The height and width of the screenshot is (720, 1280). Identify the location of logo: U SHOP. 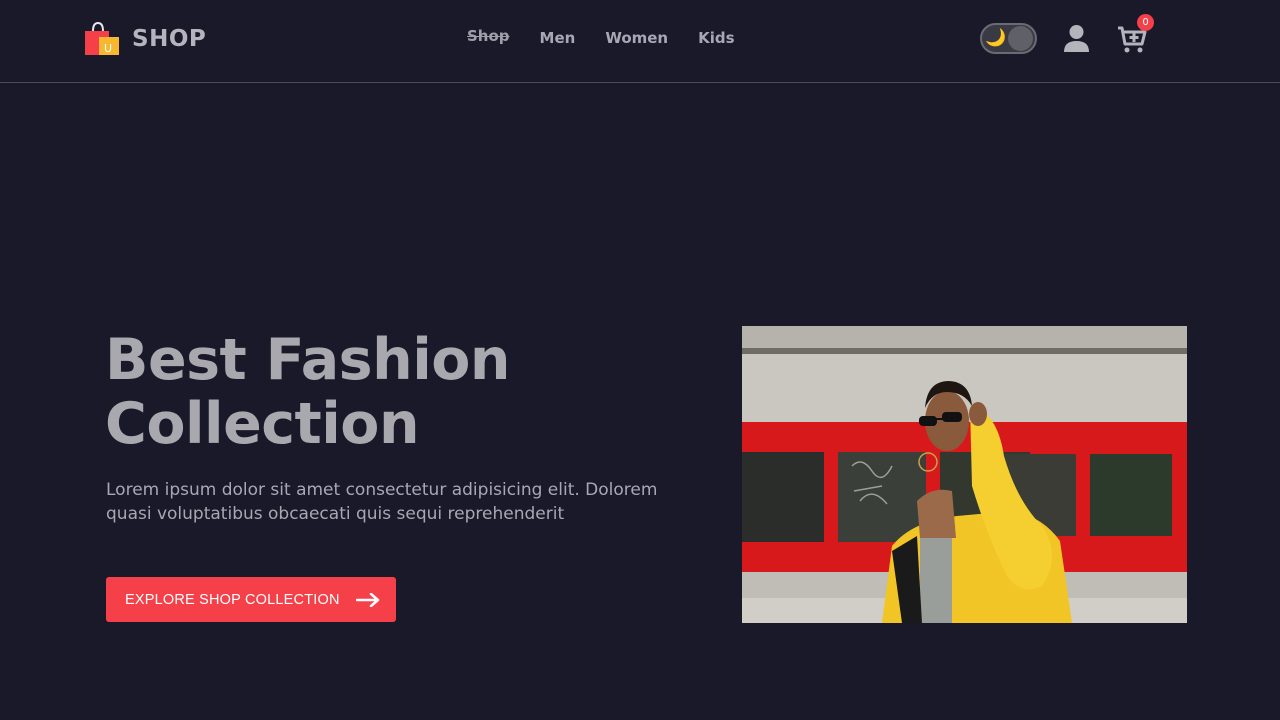
(144, 39).